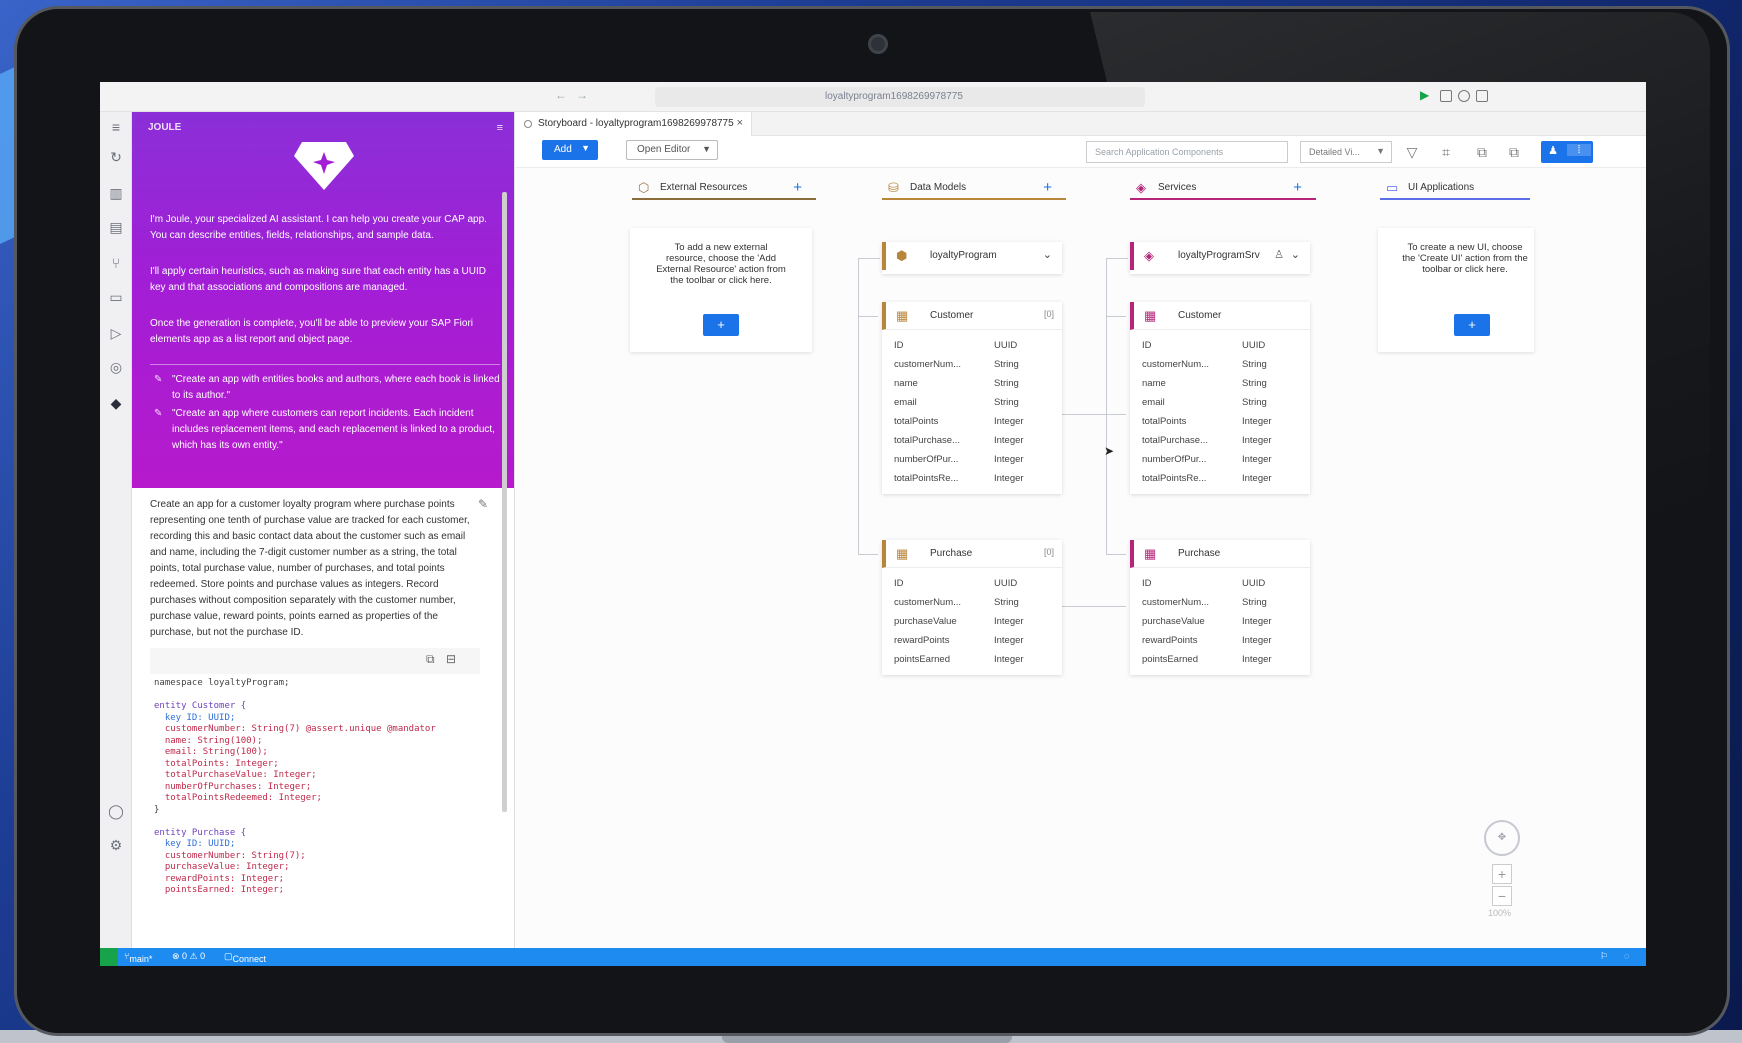 The image size is (1742, 1043). I want to click on menu-icon: ≡, so click(116, 127).